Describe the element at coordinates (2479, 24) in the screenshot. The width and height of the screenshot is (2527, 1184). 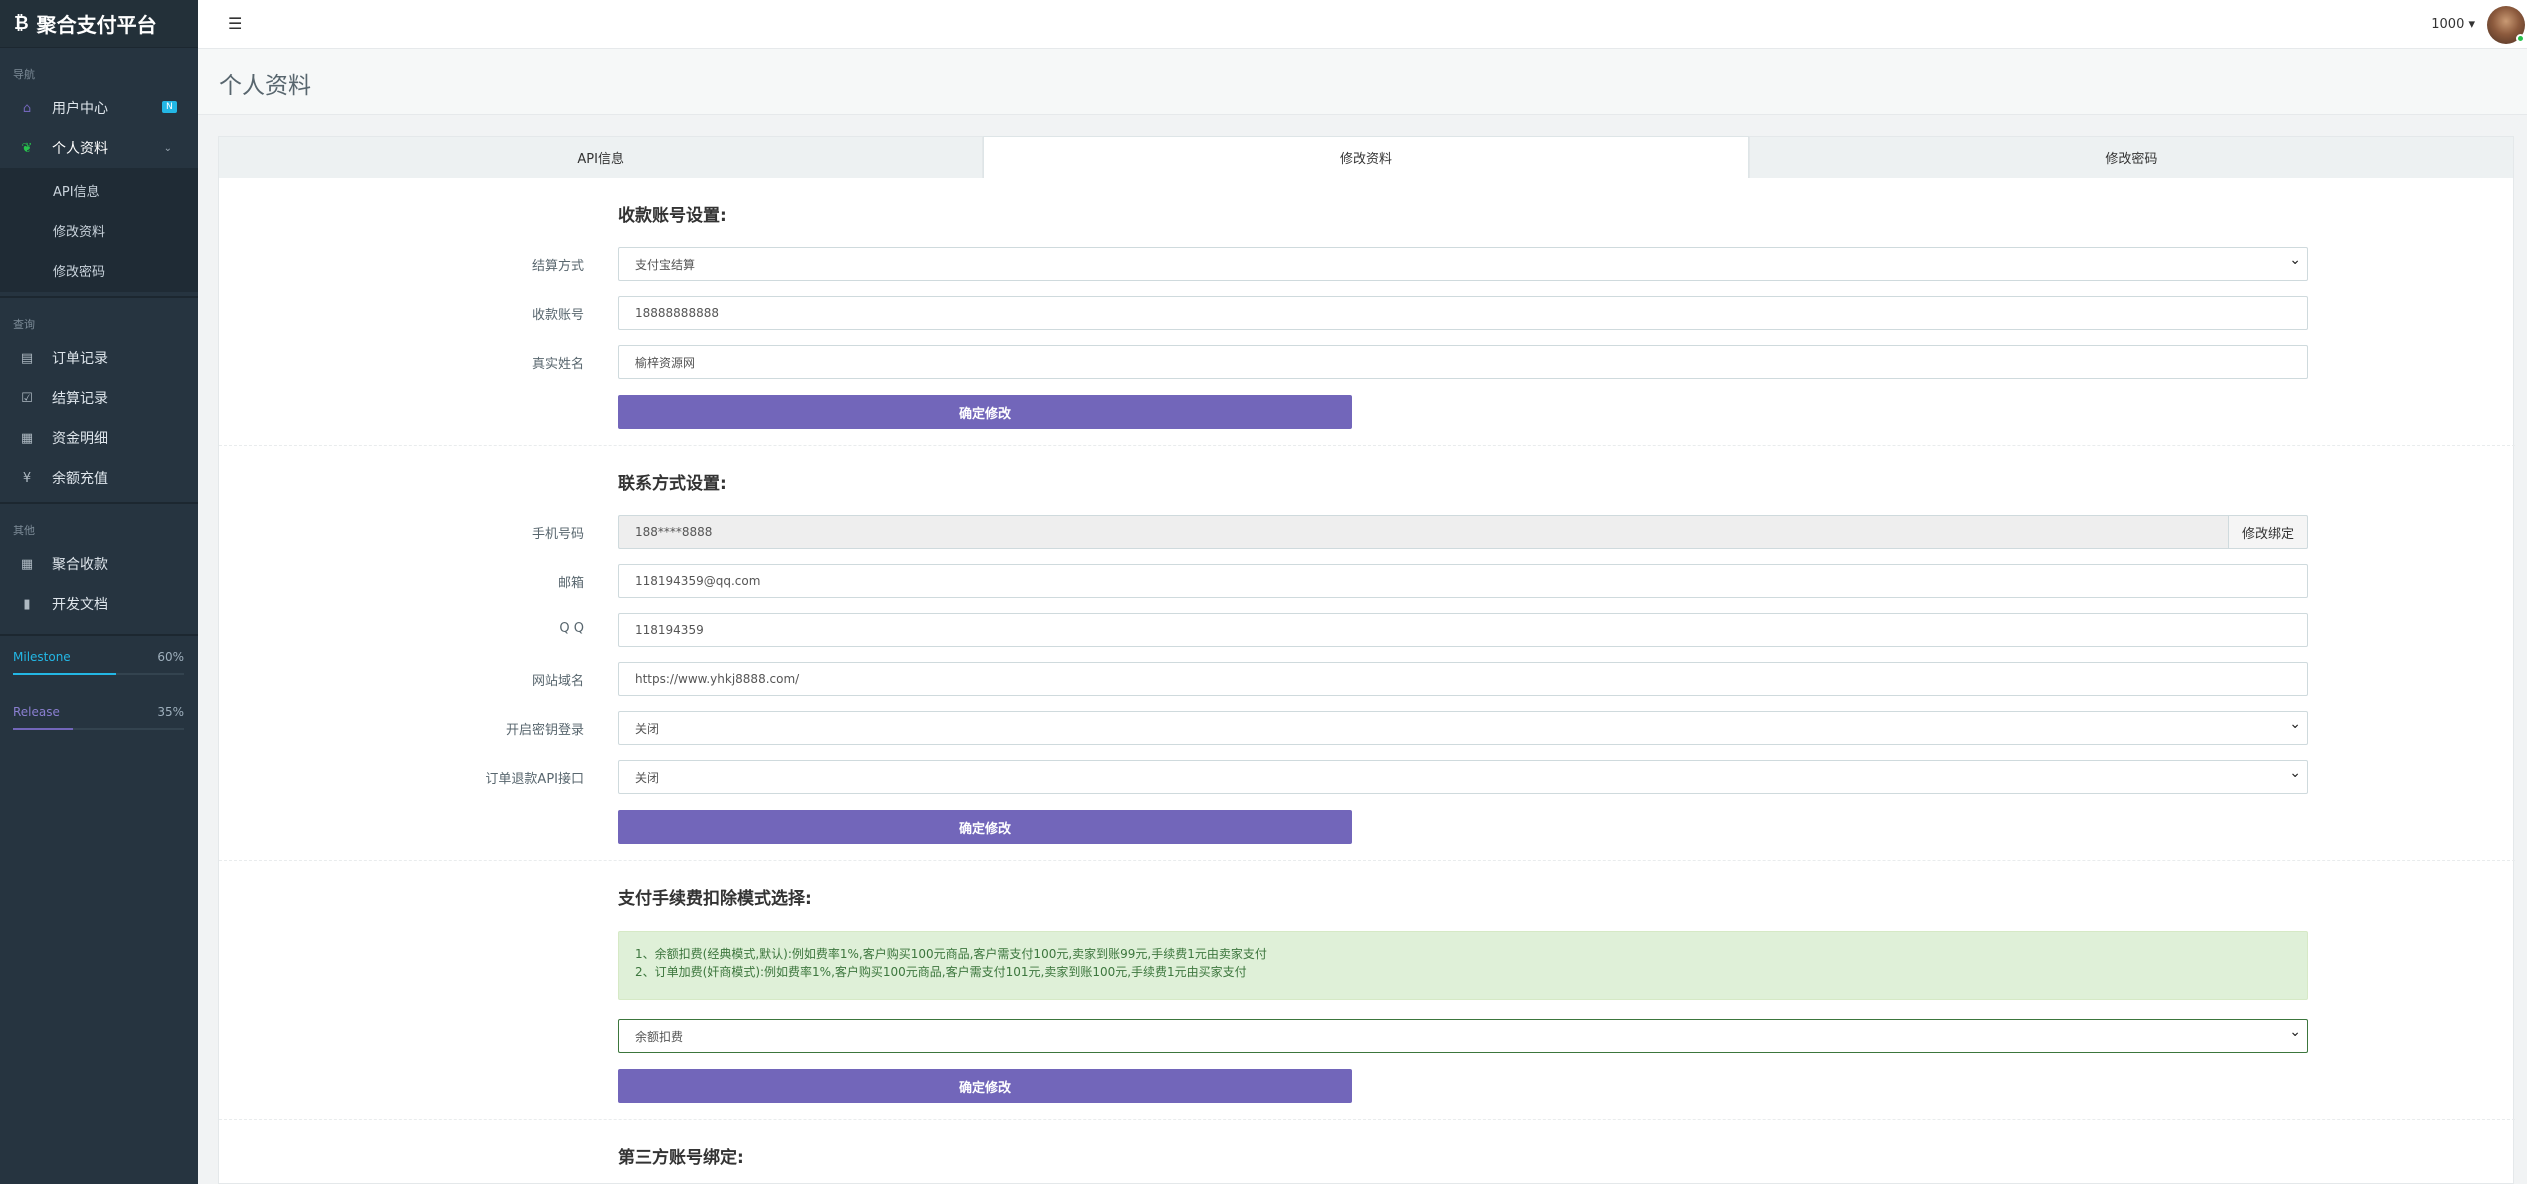
I see `user-menu: 1000 ▾` at that location.